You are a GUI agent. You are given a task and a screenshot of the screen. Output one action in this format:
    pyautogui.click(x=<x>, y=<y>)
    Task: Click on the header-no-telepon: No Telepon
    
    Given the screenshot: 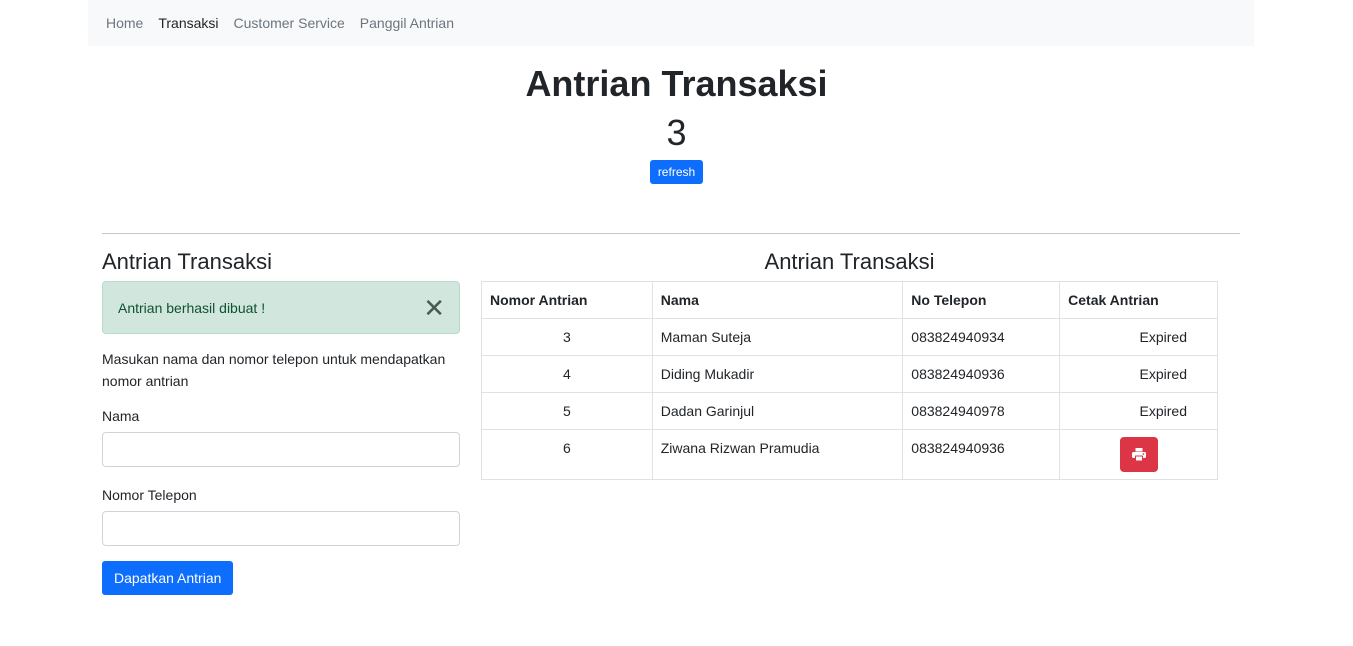 What is the action you would take?
    pyautogui.click(x=981, y=300)
    